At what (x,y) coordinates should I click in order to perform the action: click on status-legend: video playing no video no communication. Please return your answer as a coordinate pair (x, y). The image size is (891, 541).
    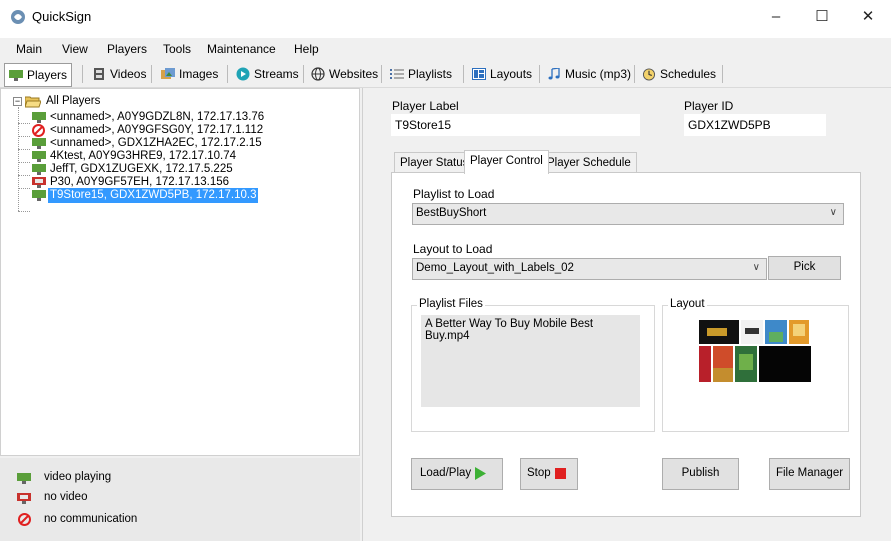
    Looking at the image, I should click on (180, 499).